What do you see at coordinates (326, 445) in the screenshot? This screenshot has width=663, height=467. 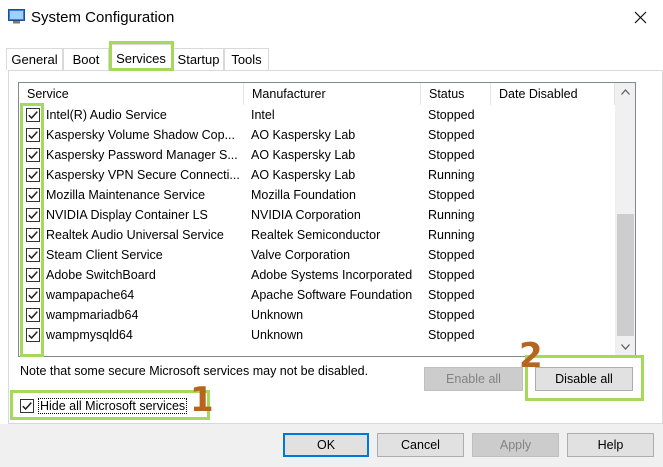 I see `ok-button: OK` at bounding box center [326, 445].